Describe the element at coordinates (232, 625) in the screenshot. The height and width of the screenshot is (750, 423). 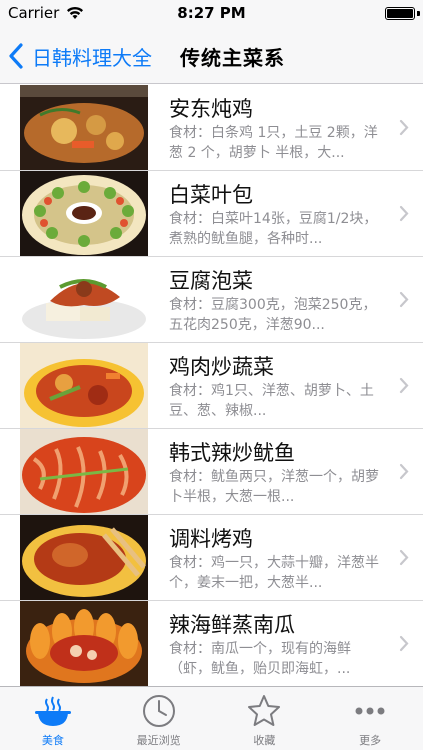
I see `dish-title: 辣海鲜蒸南瓜` at that location.